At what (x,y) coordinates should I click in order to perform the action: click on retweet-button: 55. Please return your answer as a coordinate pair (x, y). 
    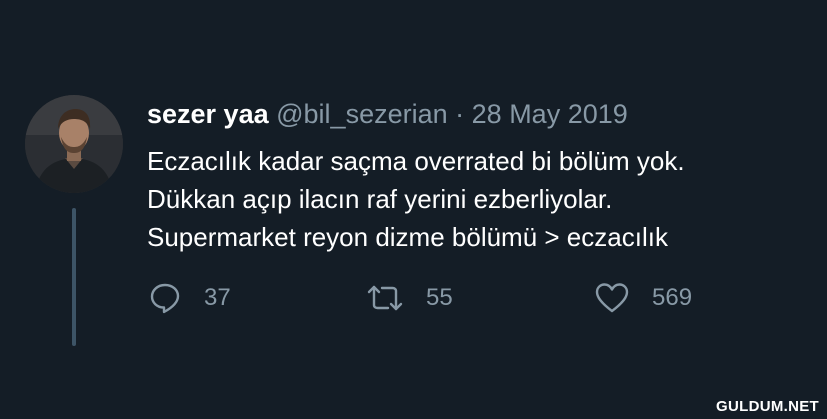
    Looking at the image, I should click on (409, 298).